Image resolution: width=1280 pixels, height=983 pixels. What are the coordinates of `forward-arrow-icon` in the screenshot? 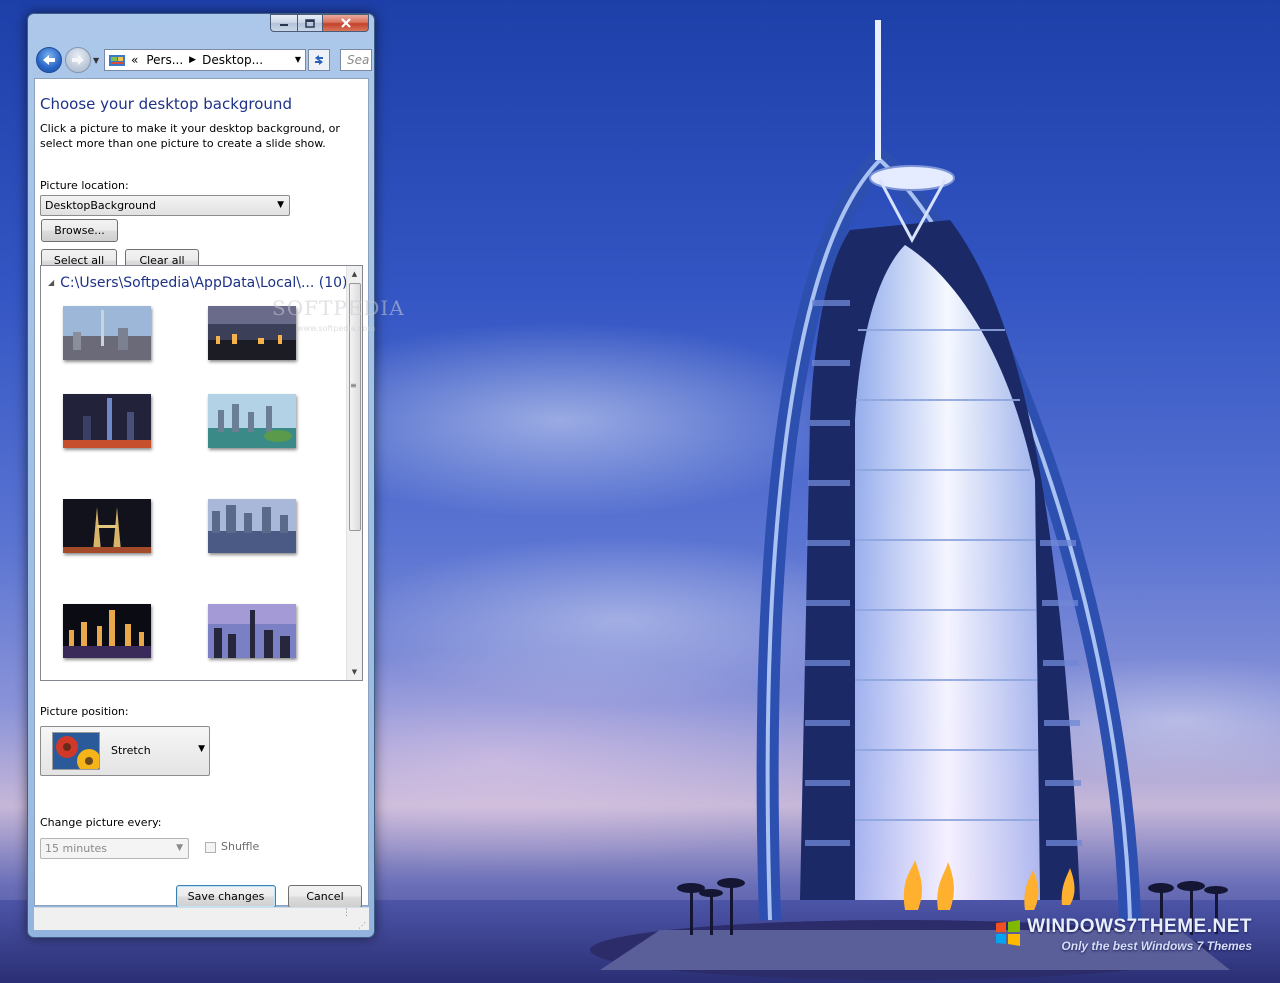 It's located at (78, 60).